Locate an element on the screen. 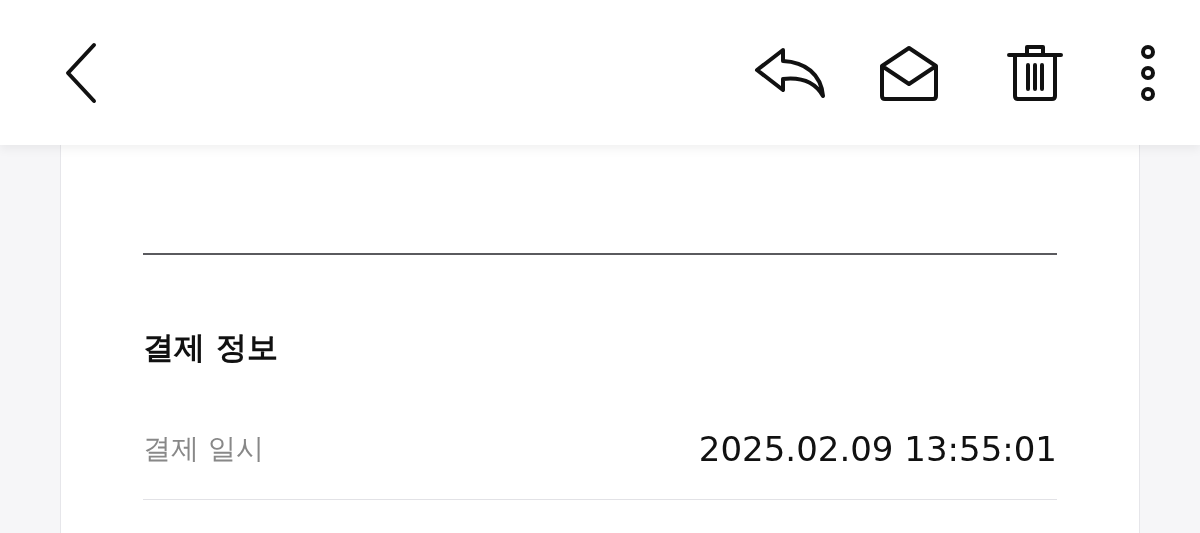 This screenshot has width=1200, height=533. field-label: 결제 일시 is located at coordinates (203, 449).